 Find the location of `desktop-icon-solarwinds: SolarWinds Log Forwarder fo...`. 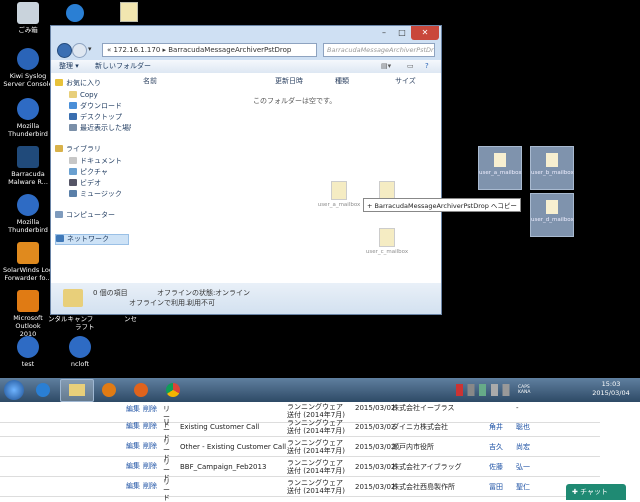

desktop-icon-solarwinds: SolarWinds Log Forwarder fo... is located at coordinates (28, 262).